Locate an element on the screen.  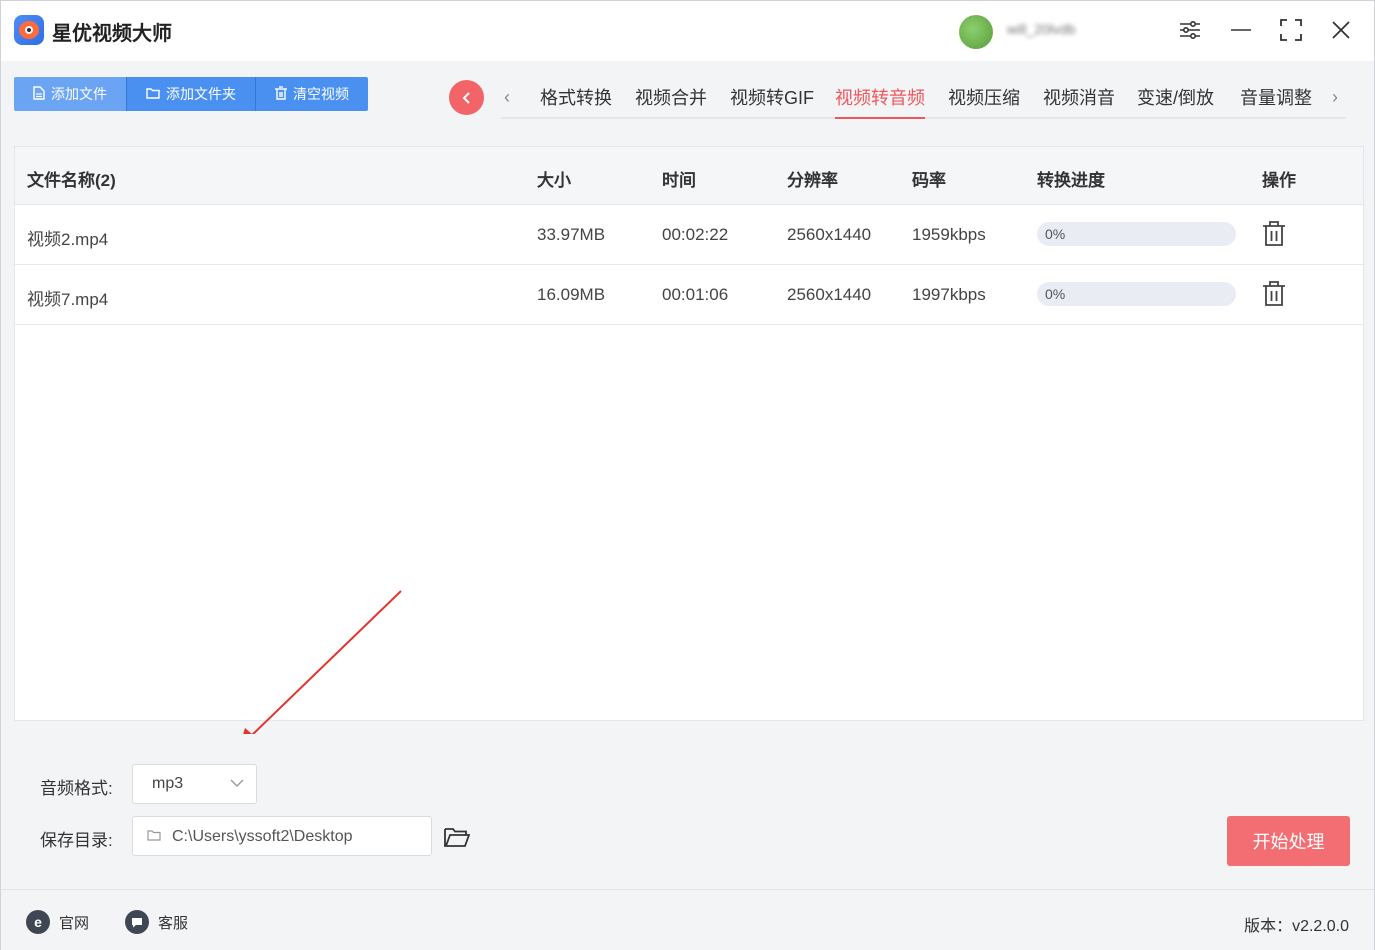
cell-size: 16.09MB is located at coordinates (571, 294).